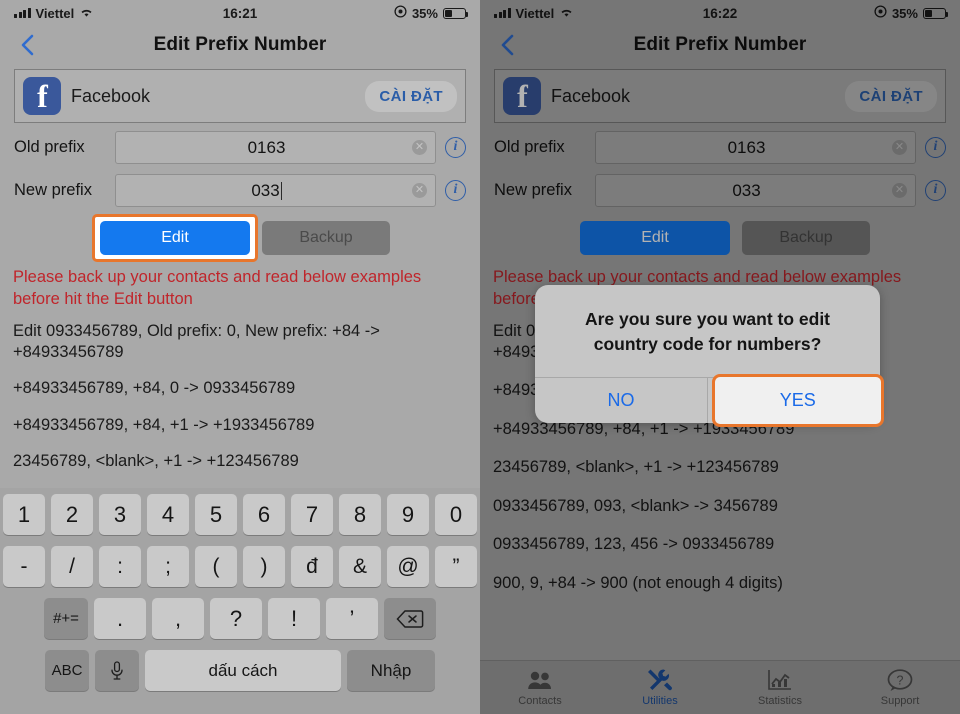 Image resolution: width=960 pixels, height=714 pixels. Describe the element at coordinates (240, 514) in the screenshot. I see `keyboard-row-numbers: 1 2 3 4 5 6 7 8 9 0` at that location.